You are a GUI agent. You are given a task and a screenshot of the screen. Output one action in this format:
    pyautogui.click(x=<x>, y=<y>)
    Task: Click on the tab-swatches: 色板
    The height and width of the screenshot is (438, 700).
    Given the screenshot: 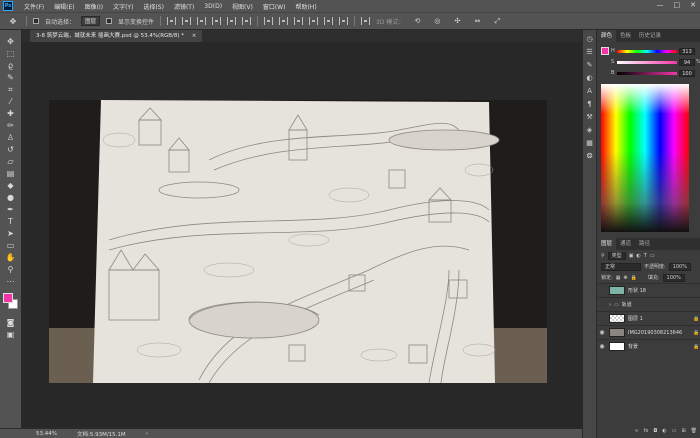 What is the action you would take?
    pyautogui.click(x=625, y=36)
    